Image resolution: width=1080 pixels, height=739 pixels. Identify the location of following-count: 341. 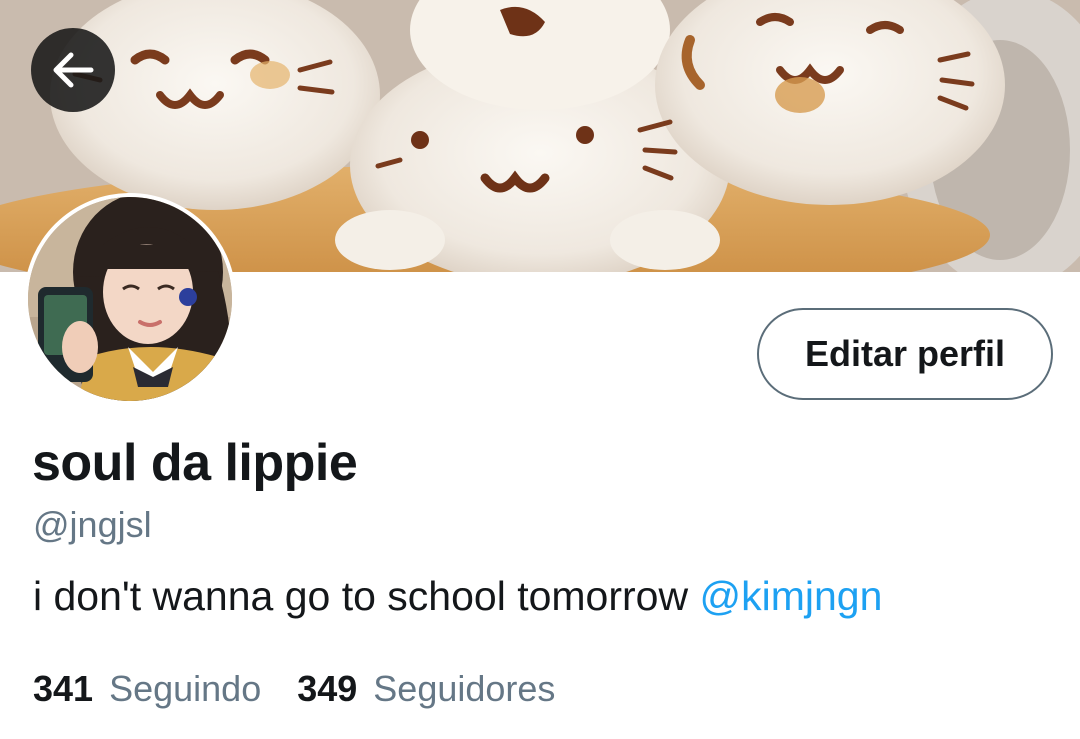
(63, 688).